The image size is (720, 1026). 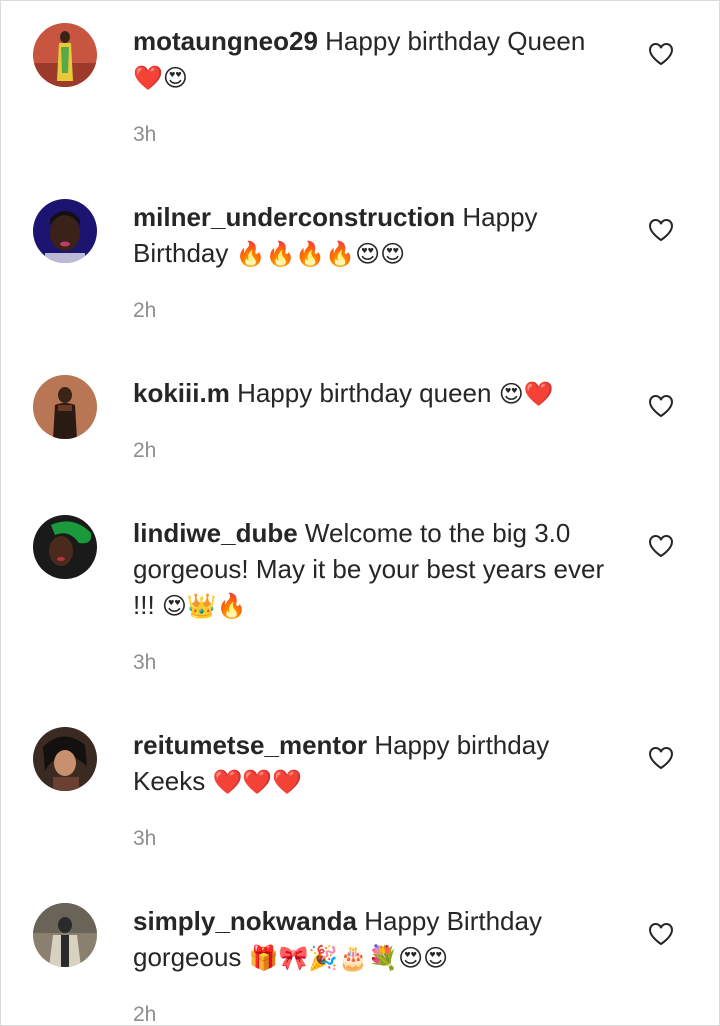 I want to click on comment-username: lindiwe_dube, so click(x=215, y=533).